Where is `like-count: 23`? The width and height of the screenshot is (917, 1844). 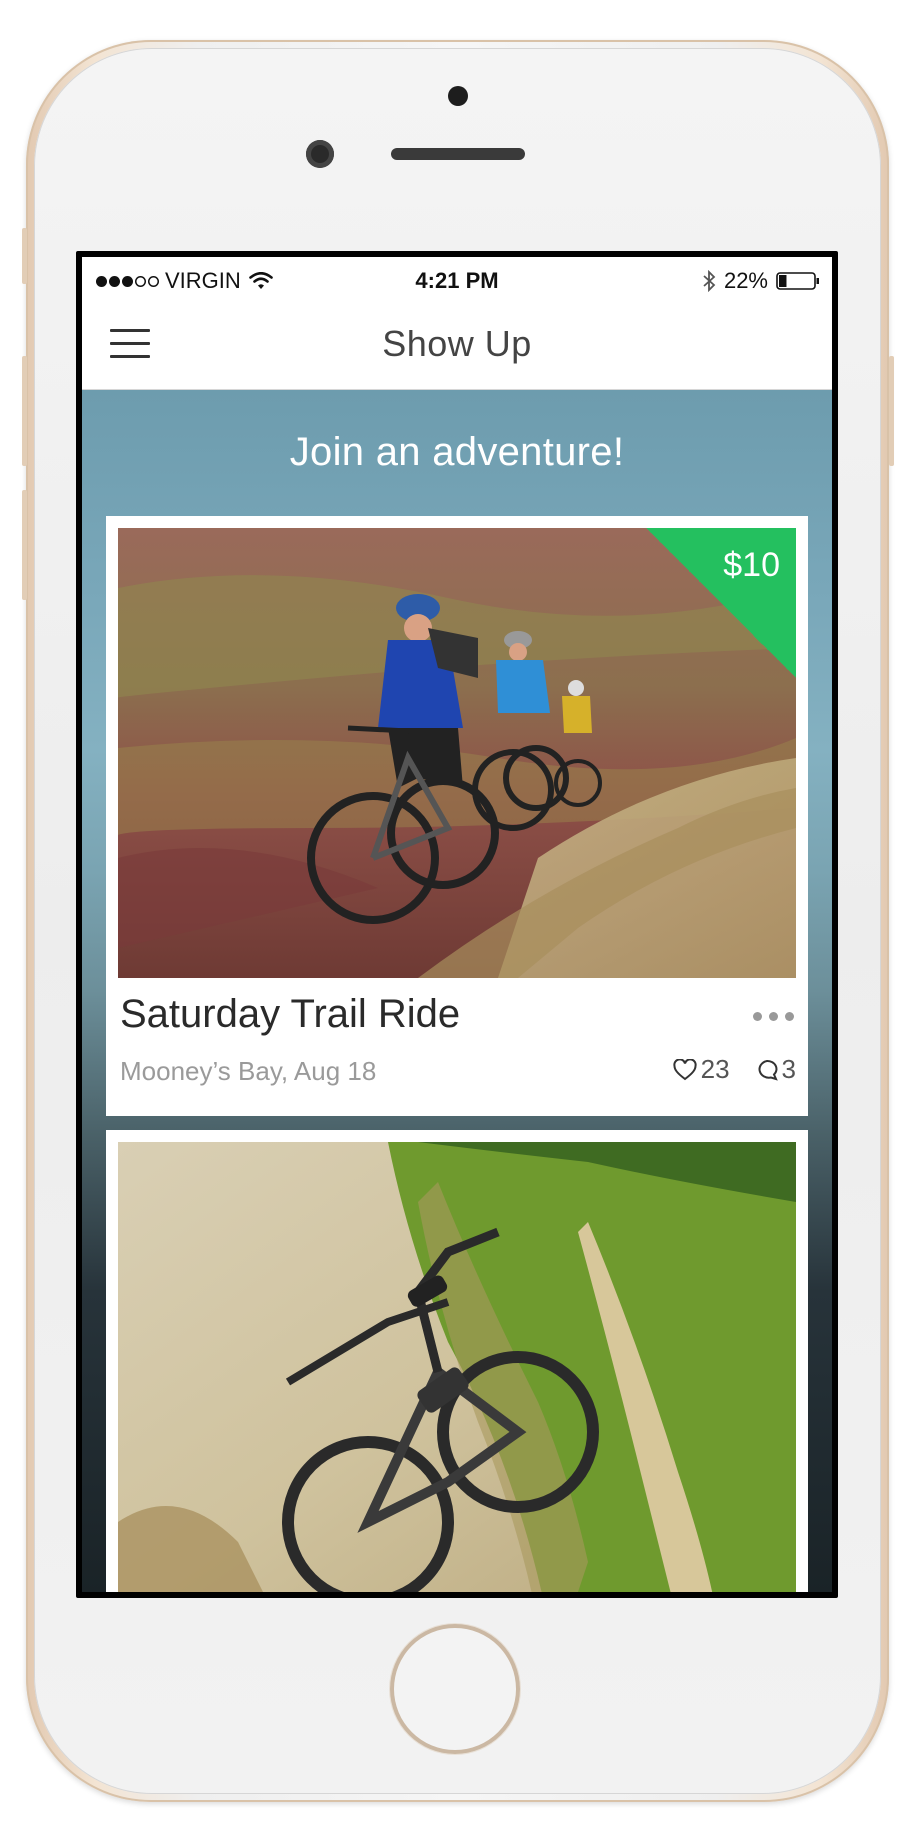
like-count: 23 is located at coordinates (715, 1069).